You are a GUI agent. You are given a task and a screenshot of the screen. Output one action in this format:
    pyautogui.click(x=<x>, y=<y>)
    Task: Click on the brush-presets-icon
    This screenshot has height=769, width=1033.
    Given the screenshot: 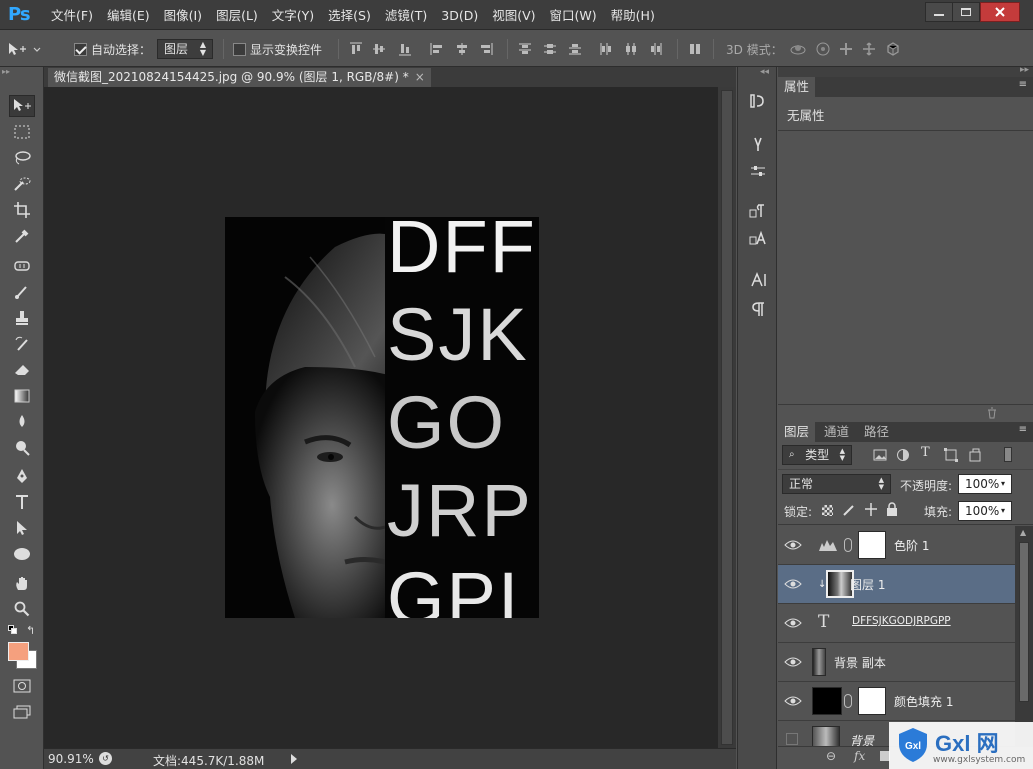 What is the action you would take?
    pyautogui.click(x=758, y=144)
    